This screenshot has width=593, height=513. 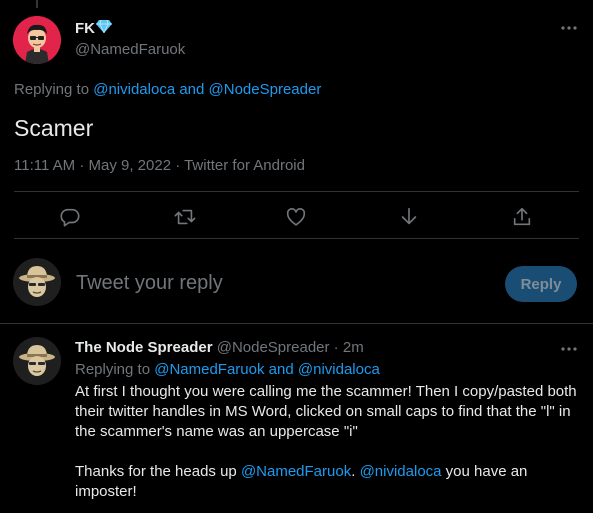 I want to click on author-avatar, so click(x=37, y=40).